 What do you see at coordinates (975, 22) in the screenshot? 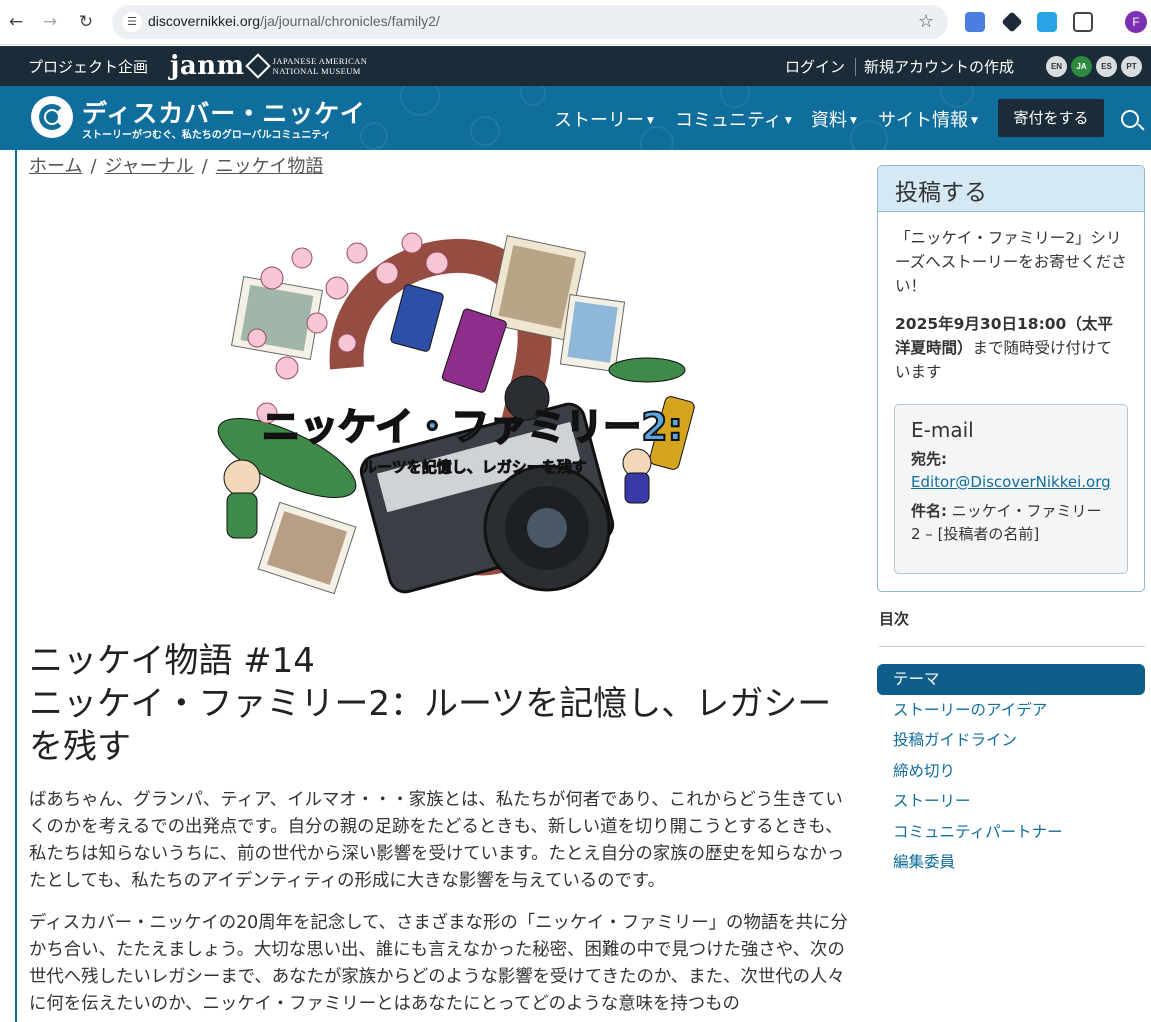
I see `translate-extension-icon` at bounding box center [975, 22].